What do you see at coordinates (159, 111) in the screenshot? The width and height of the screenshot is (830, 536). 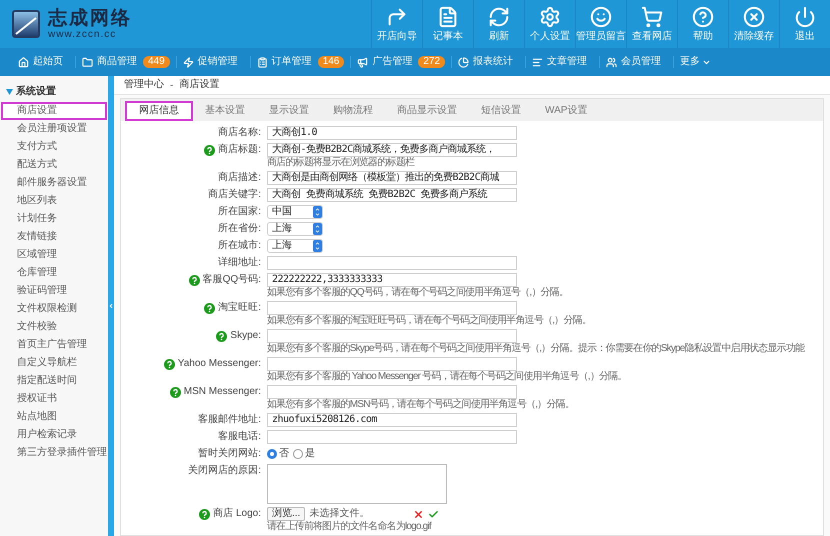 I see `tab: 网店信息` at bounding box center [159, 111].